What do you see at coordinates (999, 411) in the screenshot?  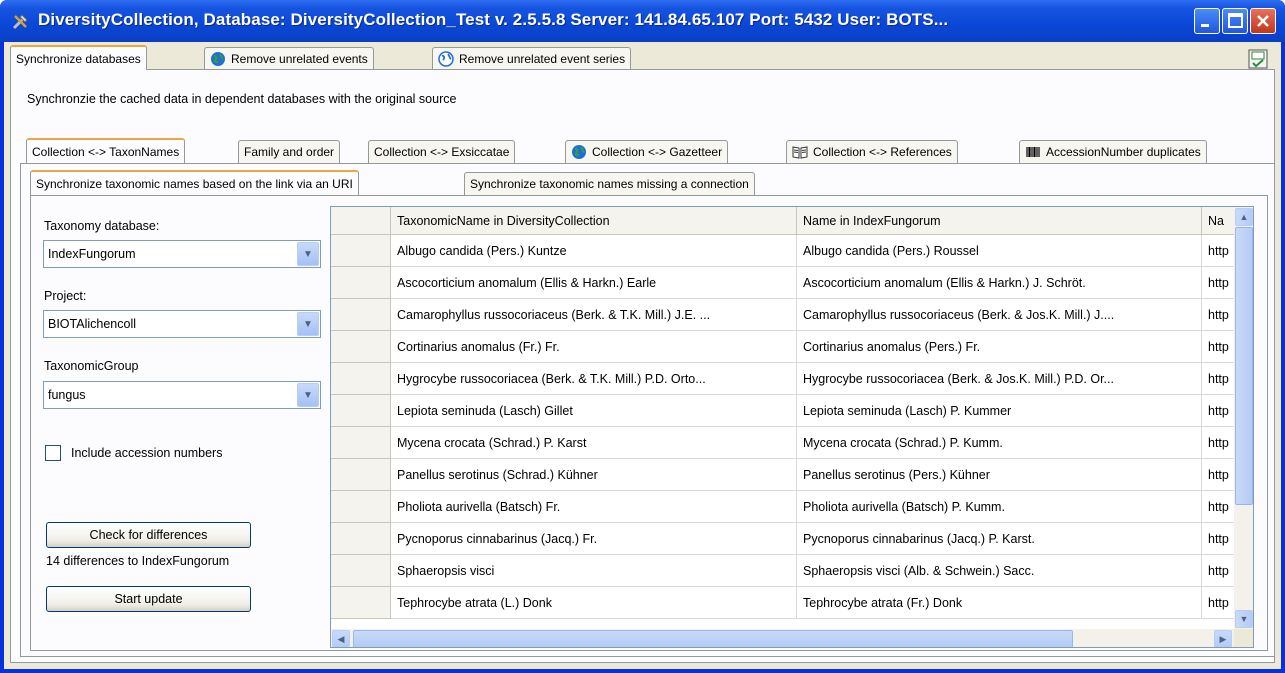 I see `cell-indexfungorum-name: Lepiota seminuda (Lasch) P. Kummer` at bounding box center [999, 411].